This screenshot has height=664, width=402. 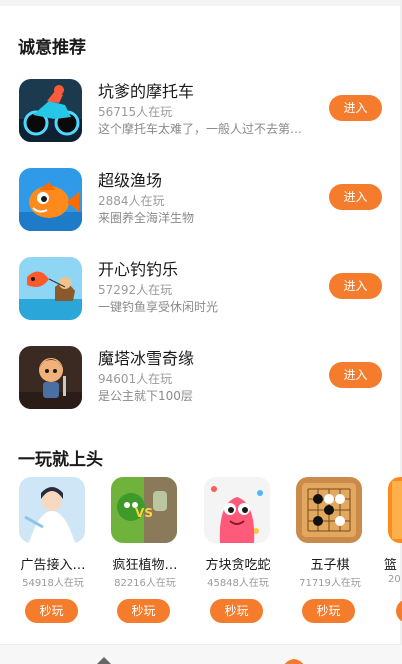 I want to click on player-count: 94601人在玩, so click(x=135, y=379).